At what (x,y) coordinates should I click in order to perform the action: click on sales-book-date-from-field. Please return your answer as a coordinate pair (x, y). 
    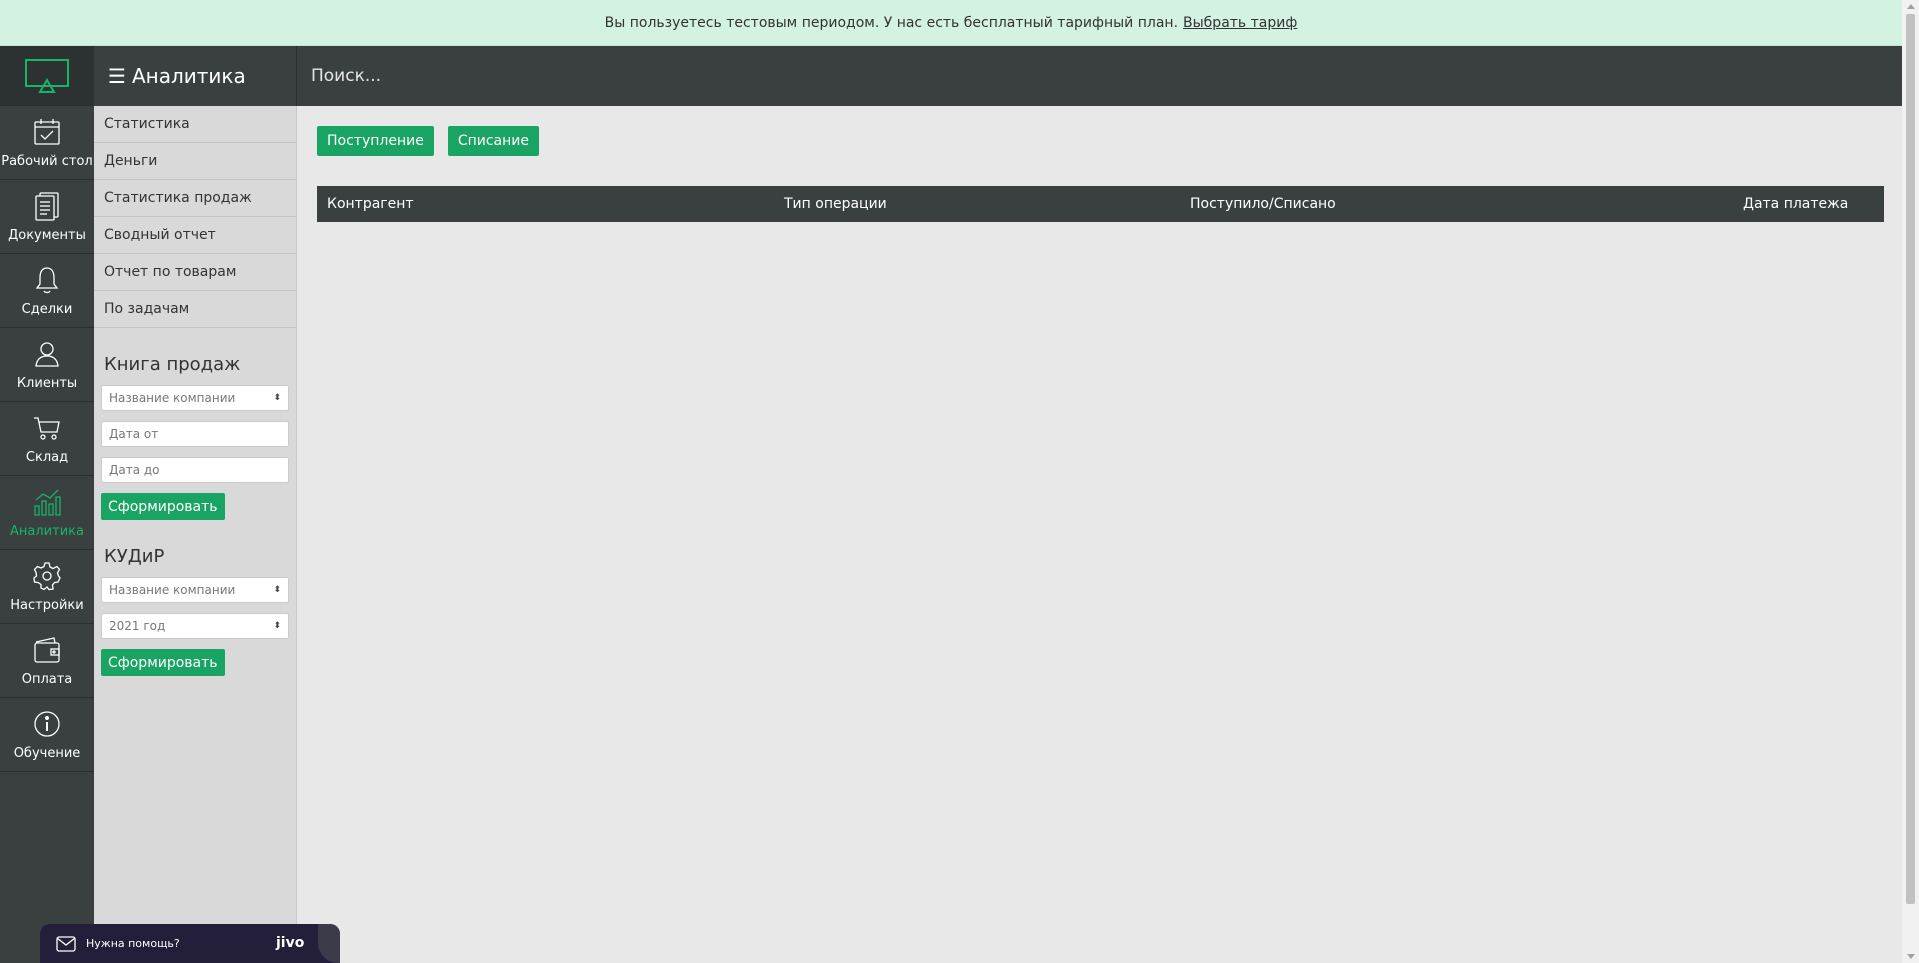
    Looking at the image, I should click on (195, 434).